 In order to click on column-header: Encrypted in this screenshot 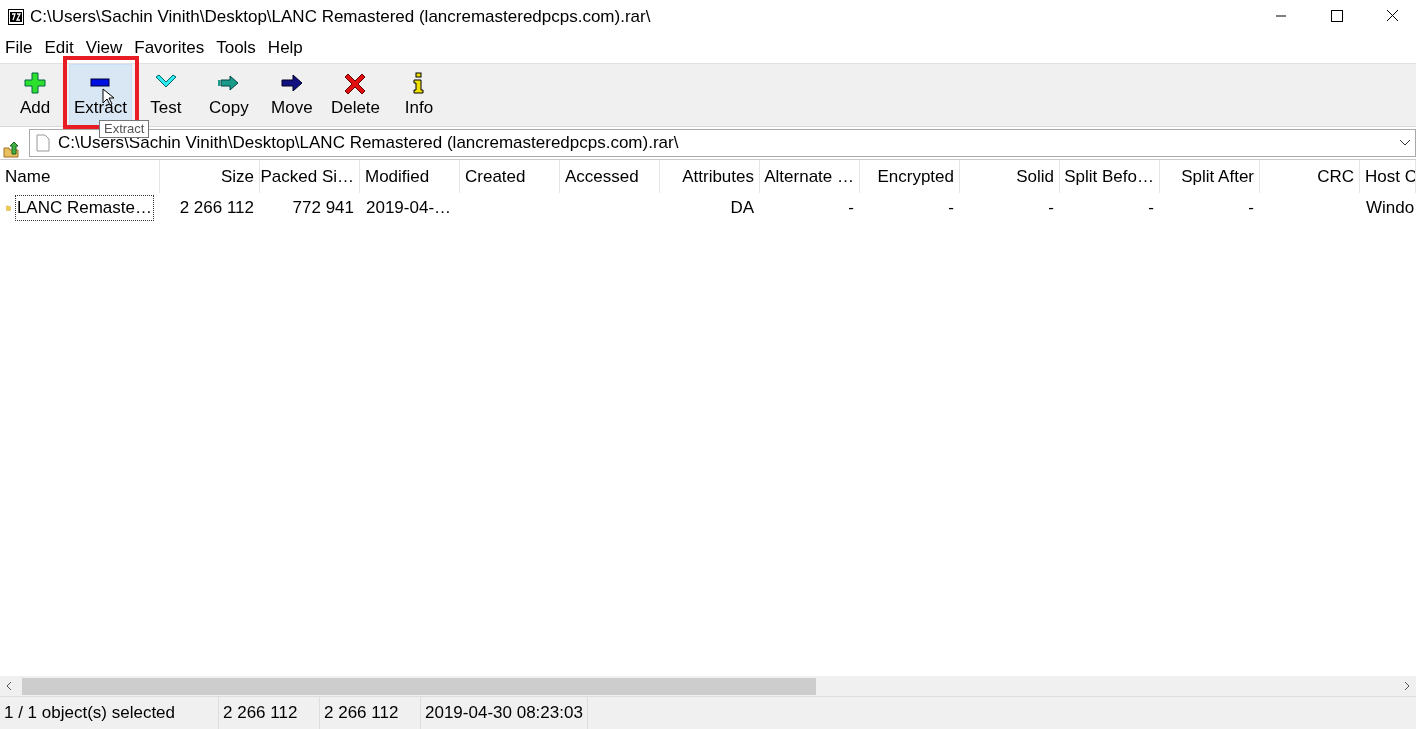, I will do `click(910, 176)`.